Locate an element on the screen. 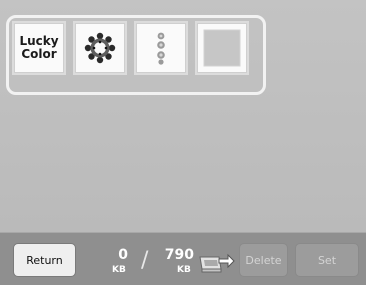 Image resolution: width=366 pixels, height=285 pixels. vertical-flowers-icon is located at coordinates (161, 48).